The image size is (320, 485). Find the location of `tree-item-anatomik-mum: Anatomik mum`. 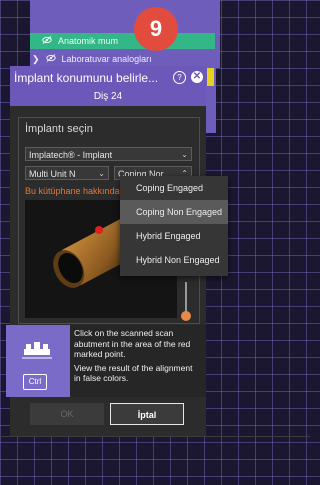

tree-item-anatomik-mum: Anatomik mum is located at coordinates (122, 41).